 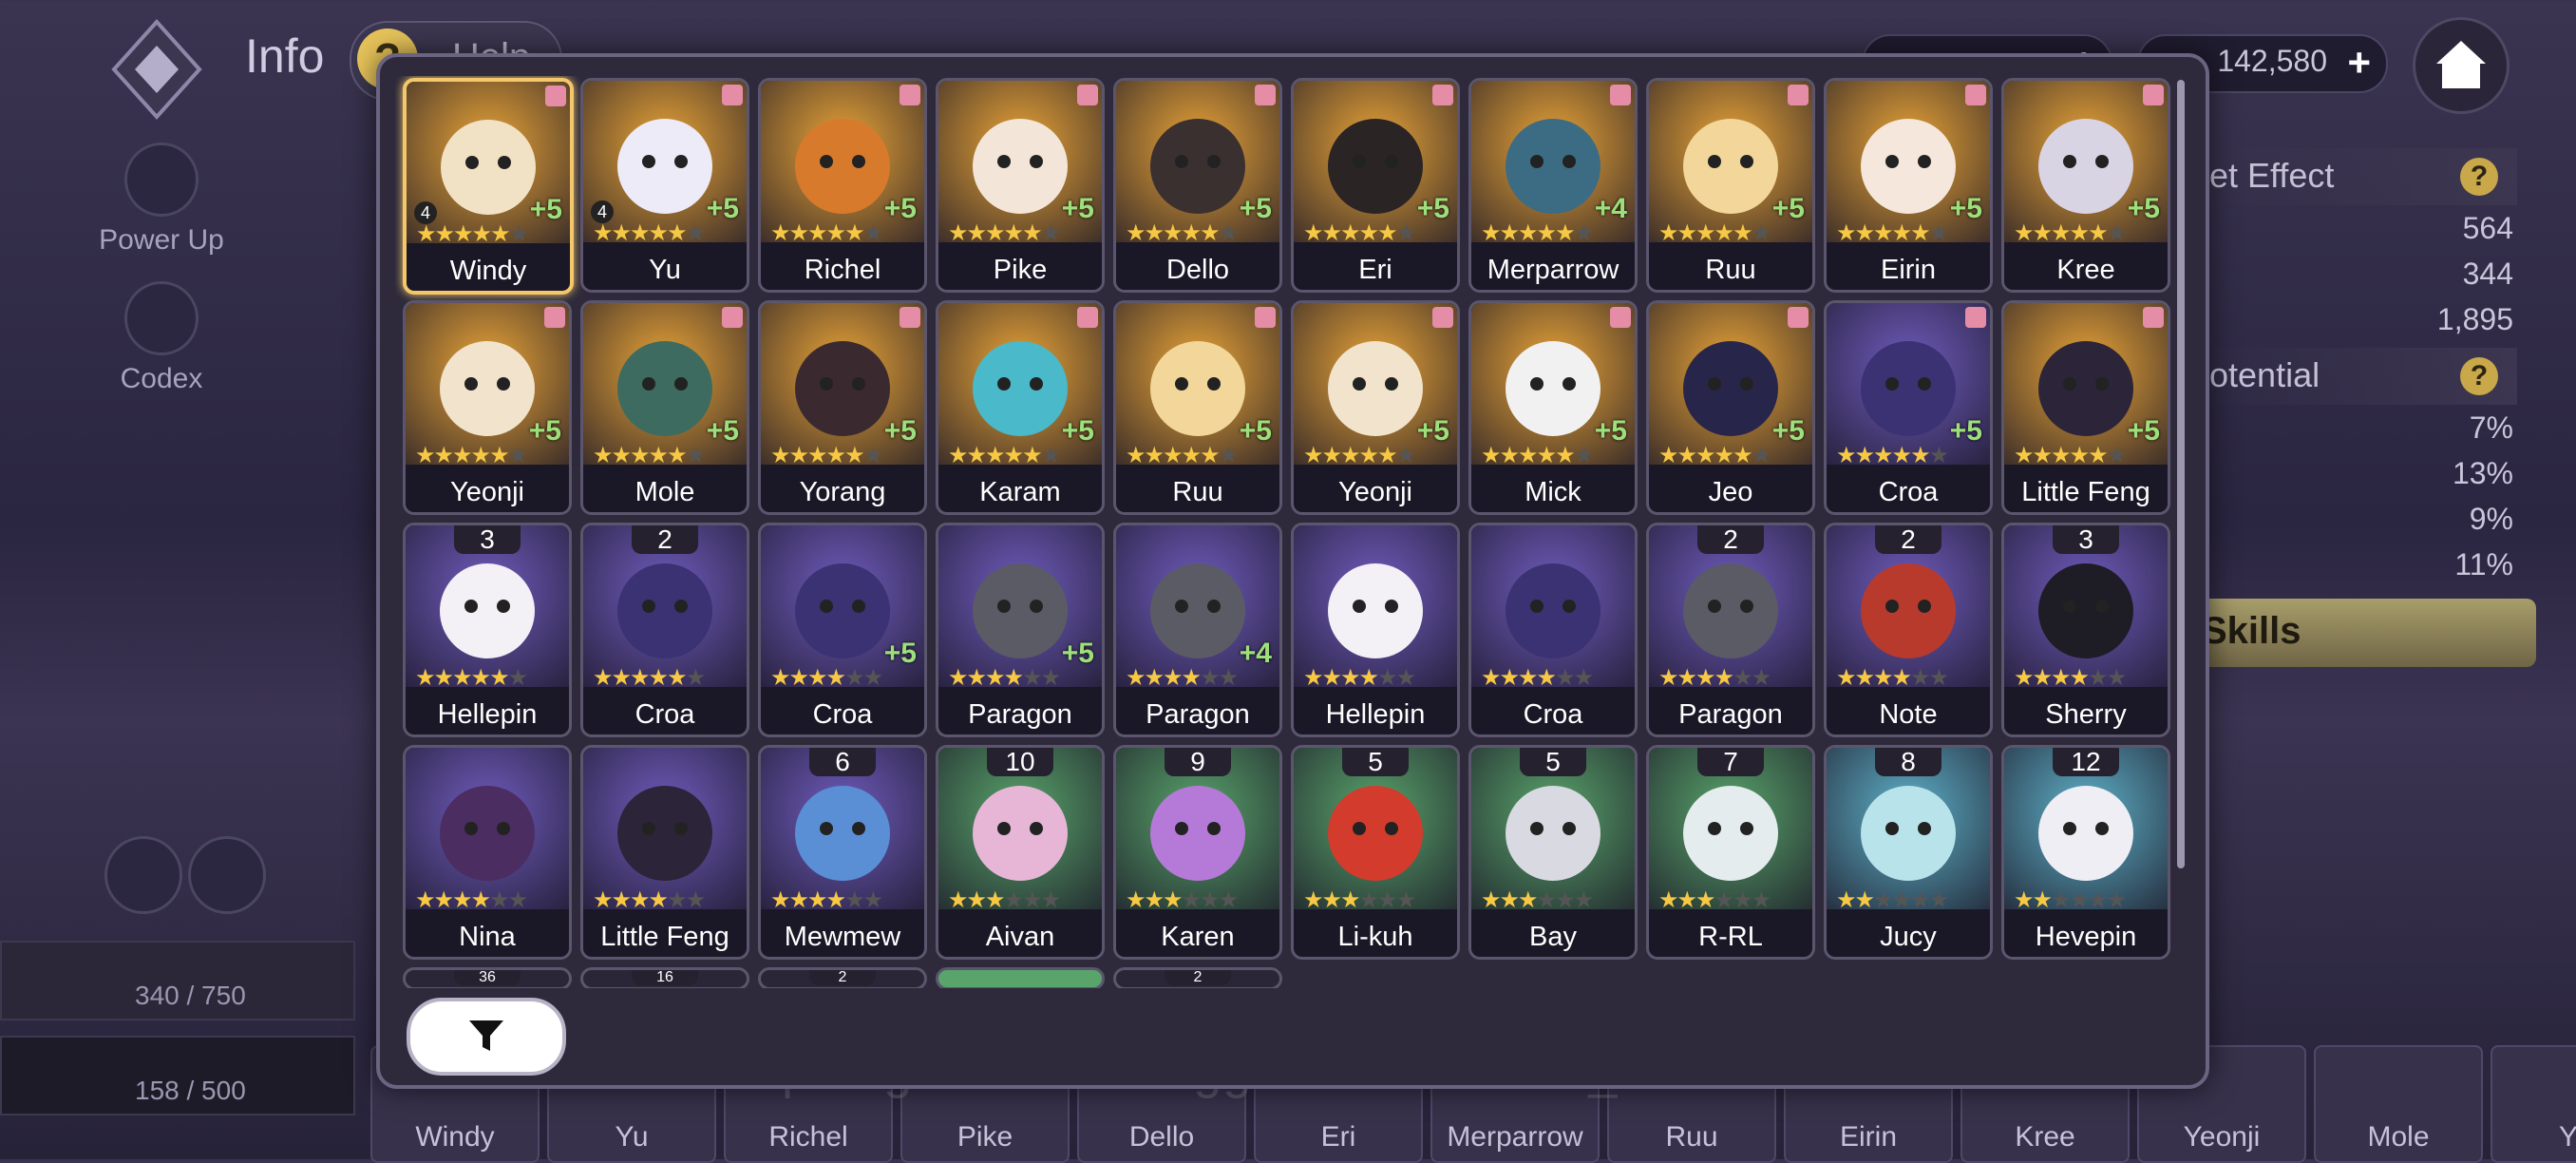 What do you see at coordinates (1553, 852) in the screenshot?
I see `character-card: 5 ★★★★★★ Bay` at bounding box center [1553, 852].